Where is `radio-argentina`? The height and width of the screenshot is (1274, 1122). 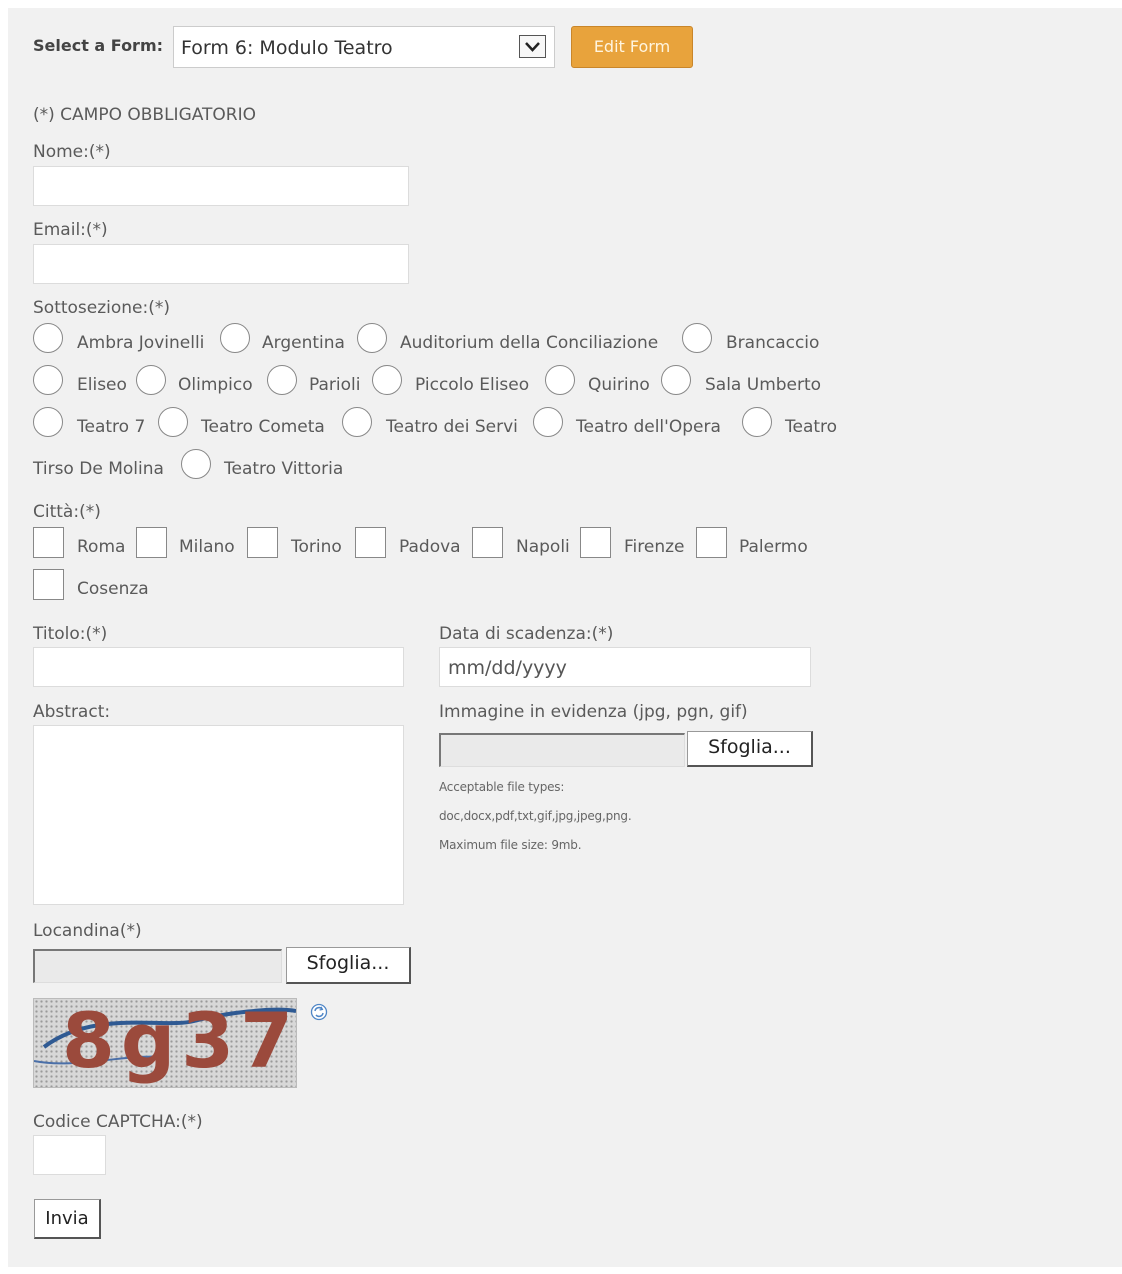 radio-argentina is located at coordinates (235, 338).